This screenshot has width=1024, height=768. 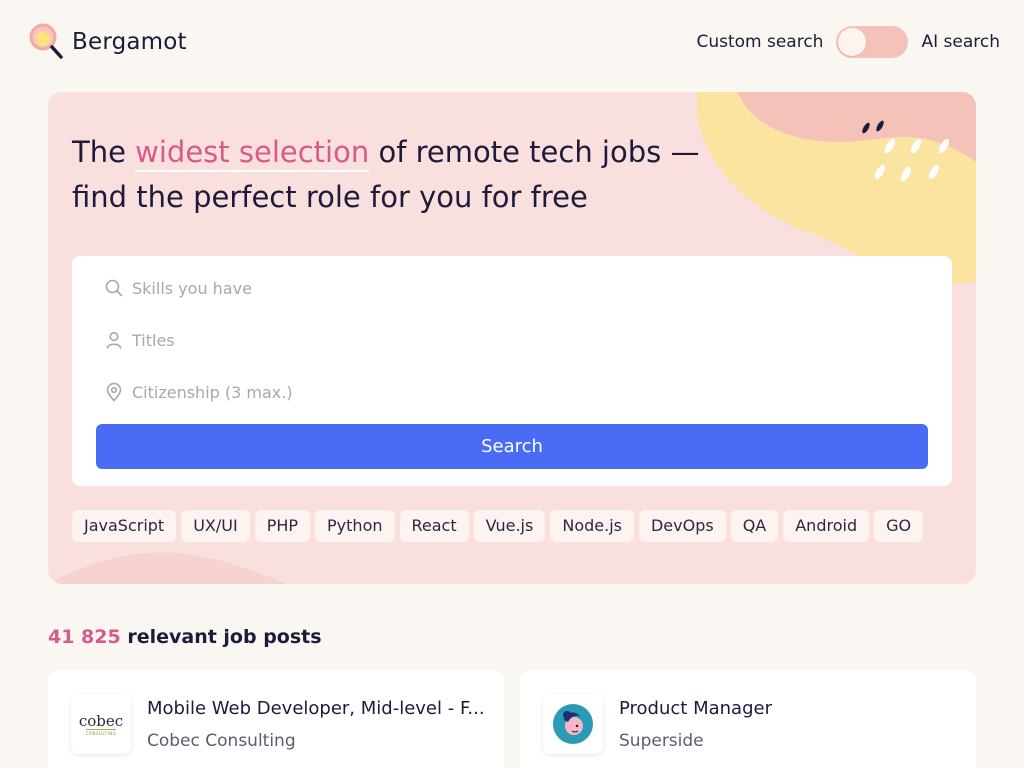 I want to click on search-mode-toggle-group: Custom search AI search, so click(x=848, y=42).